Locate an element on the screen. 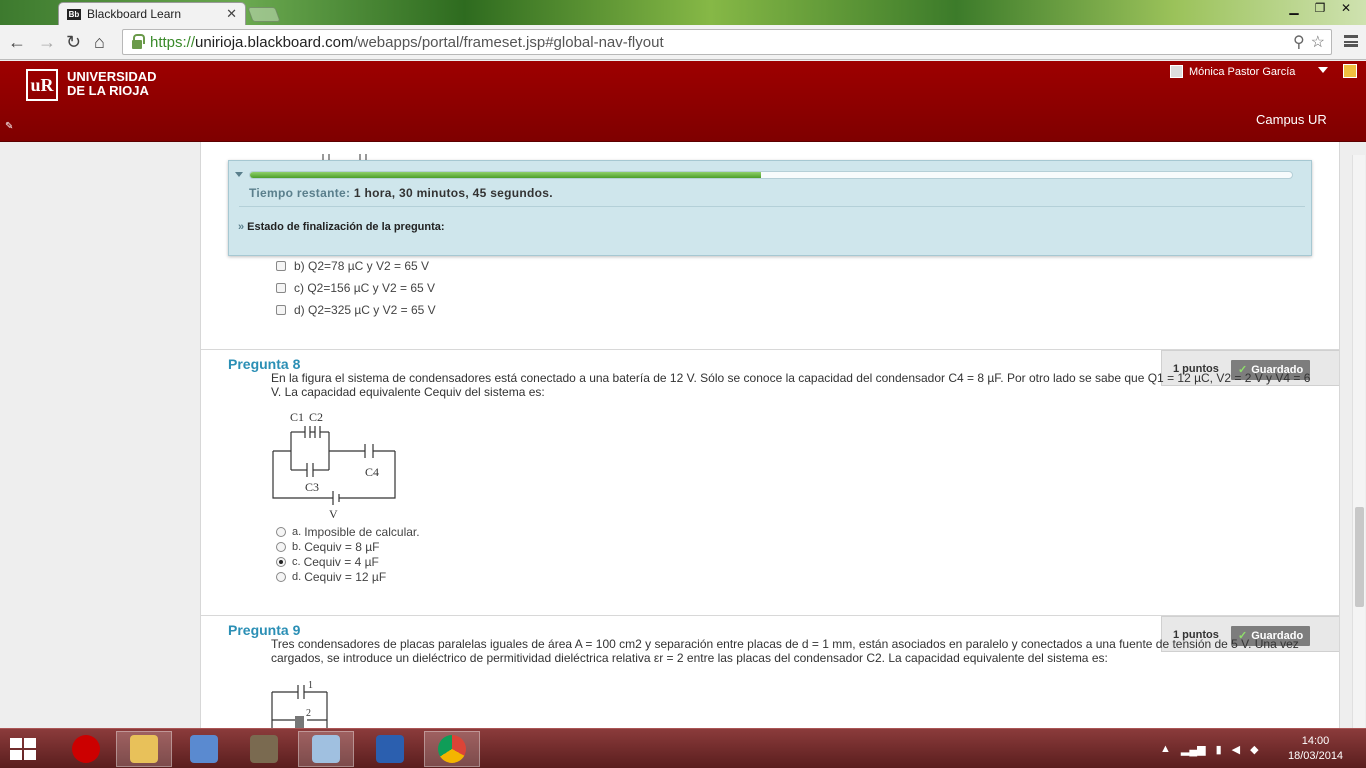 This screenshot has width=1366, height=768. volume-icon: ◀ is located at coordinates (1236, 749).